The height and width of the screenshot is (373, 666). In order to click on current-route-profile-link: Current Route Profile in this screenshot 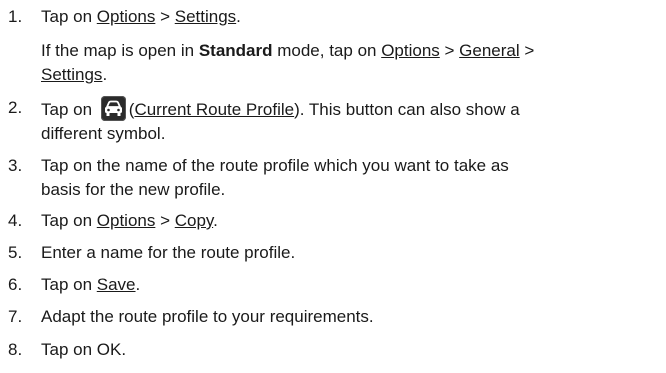, I will do `click(214, 109)`.